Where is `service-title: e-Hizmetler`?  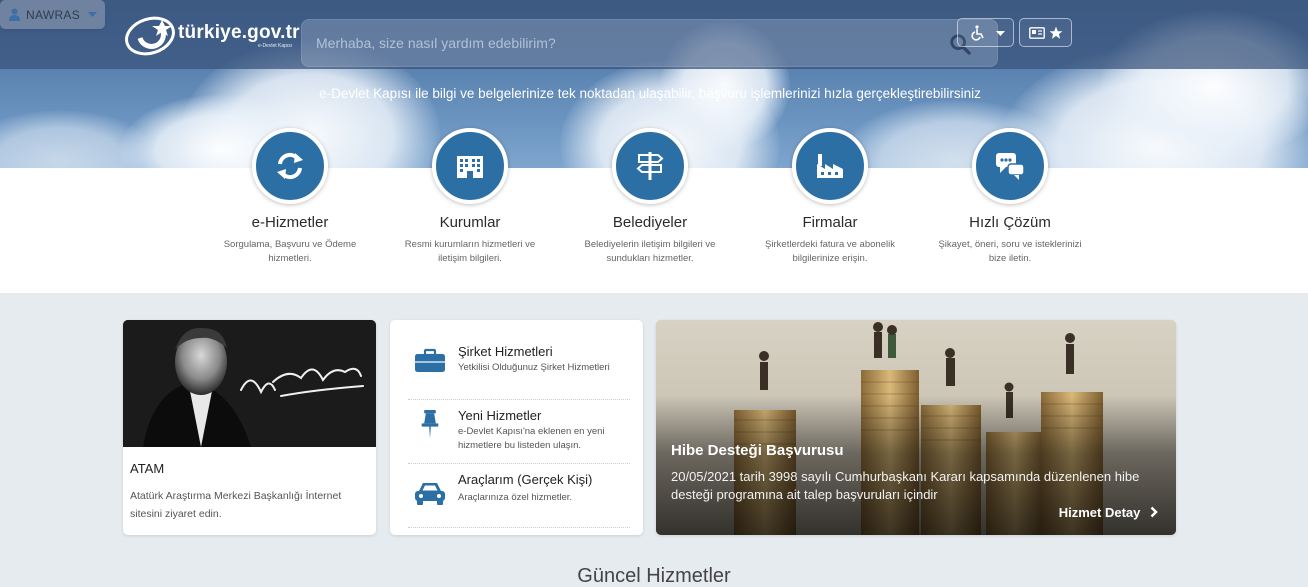
service-title: e-Hizmetler is located at coordinates (290, 222).